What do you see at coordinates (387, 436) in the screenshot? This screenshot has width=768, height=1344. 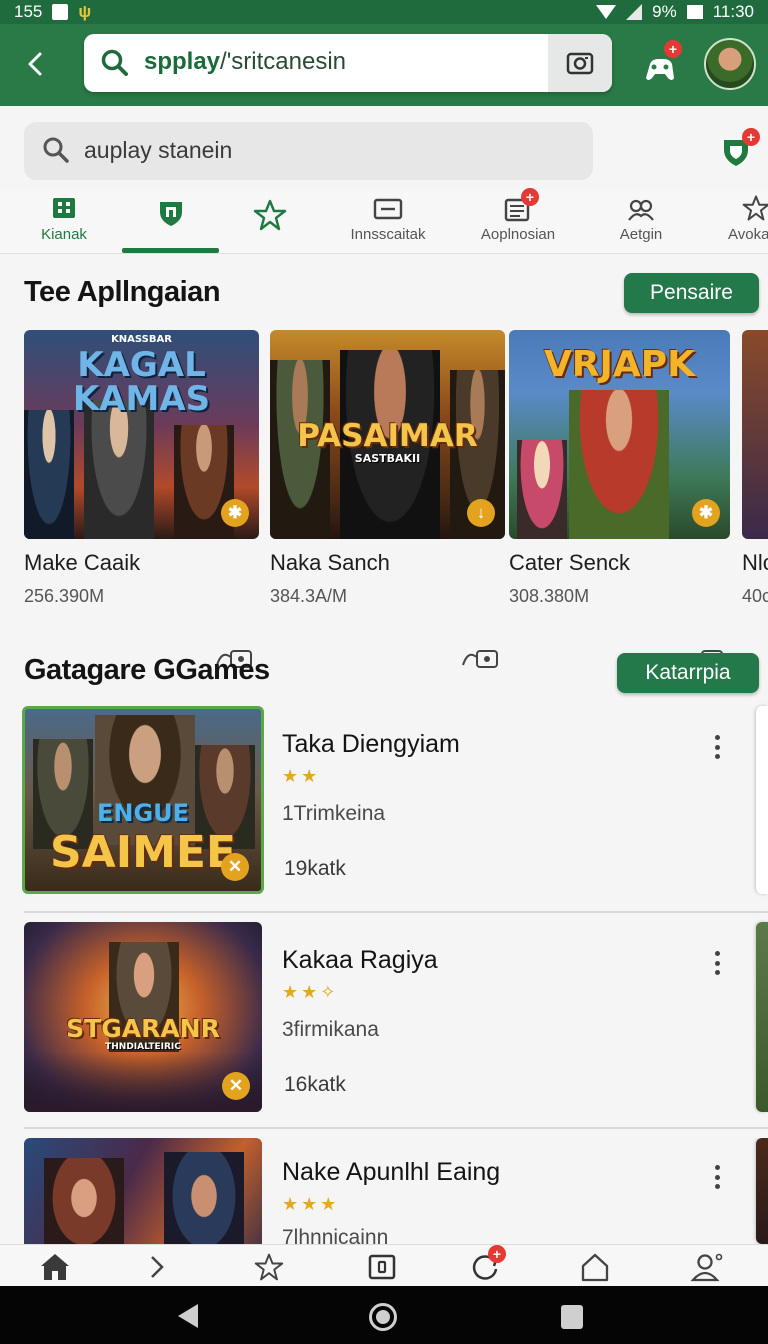 I see `art-title: PASAIMAR` at bounding box center [387, 436].